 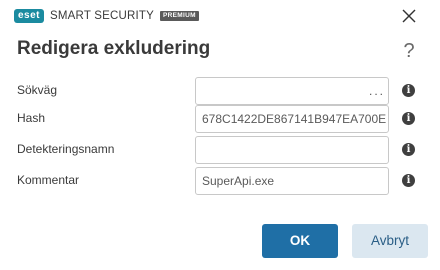 What do you see at coordinates (102, 16) in the screenshot?
I see `brand-name: SMART SECURITY` at bounding box center [102, 16].